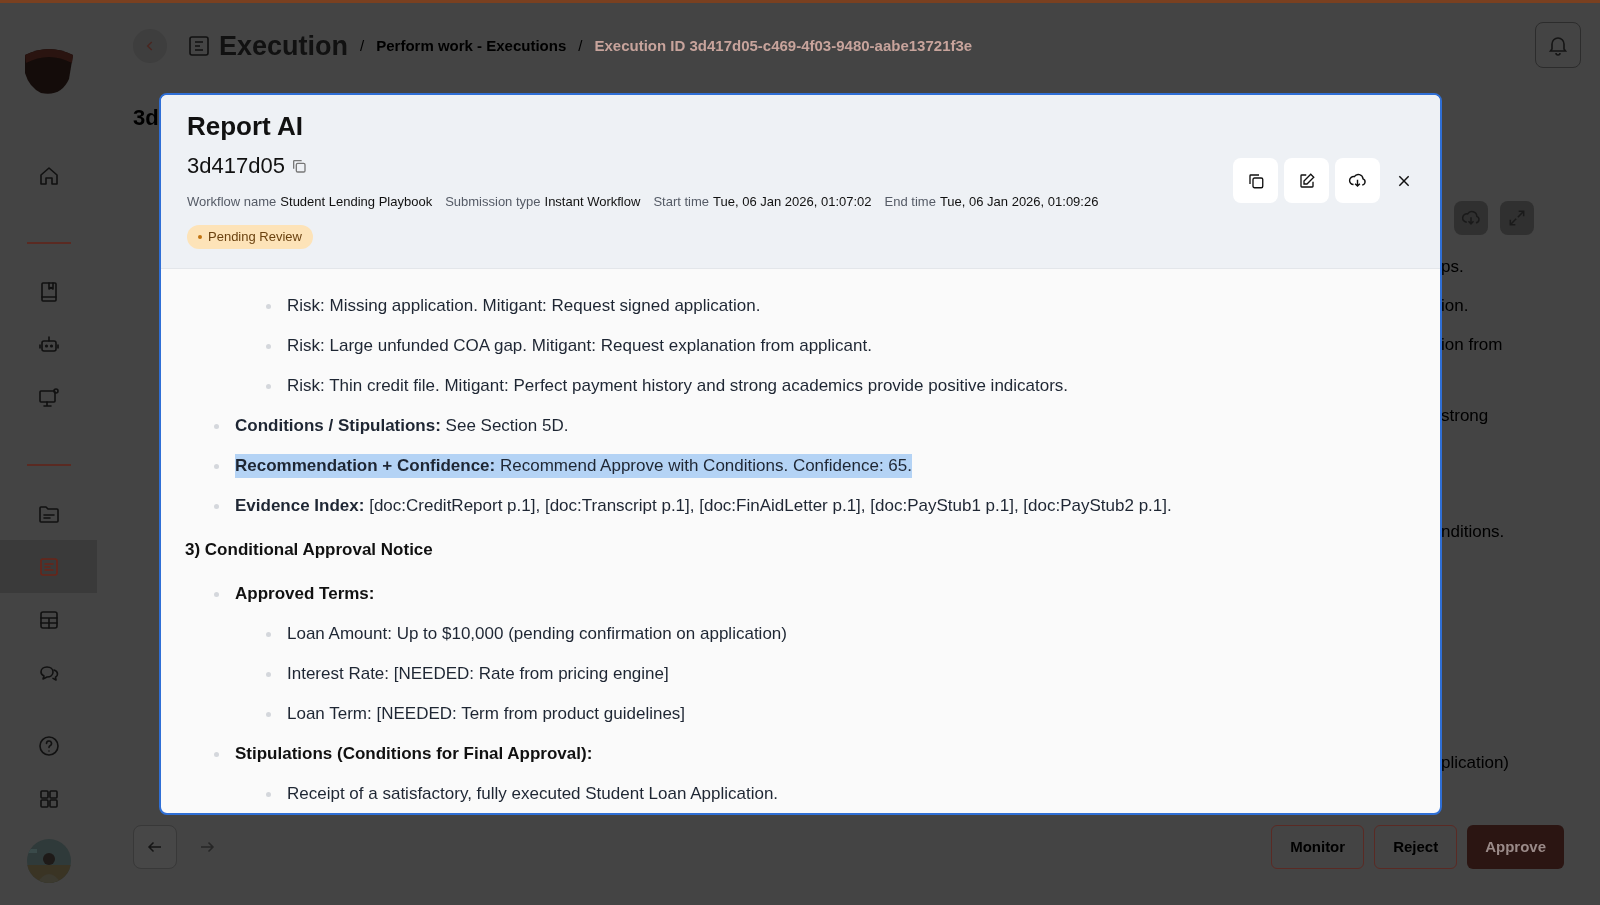 The image size is (1600, 905). Describe the element at coordinates (305, 594) in the screenshot. I see `list-item-text: Approved Terms:` at that location.